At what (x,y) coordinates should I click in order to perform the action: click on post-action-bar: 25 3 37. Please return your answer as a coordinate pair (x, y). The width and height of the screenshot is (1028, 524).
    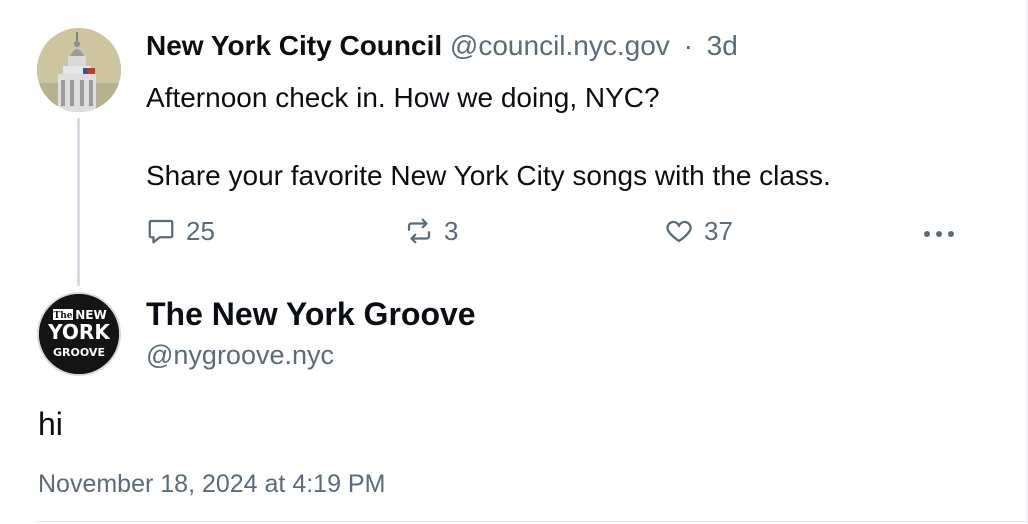
    Looking at the image, I should click on (556, 231).